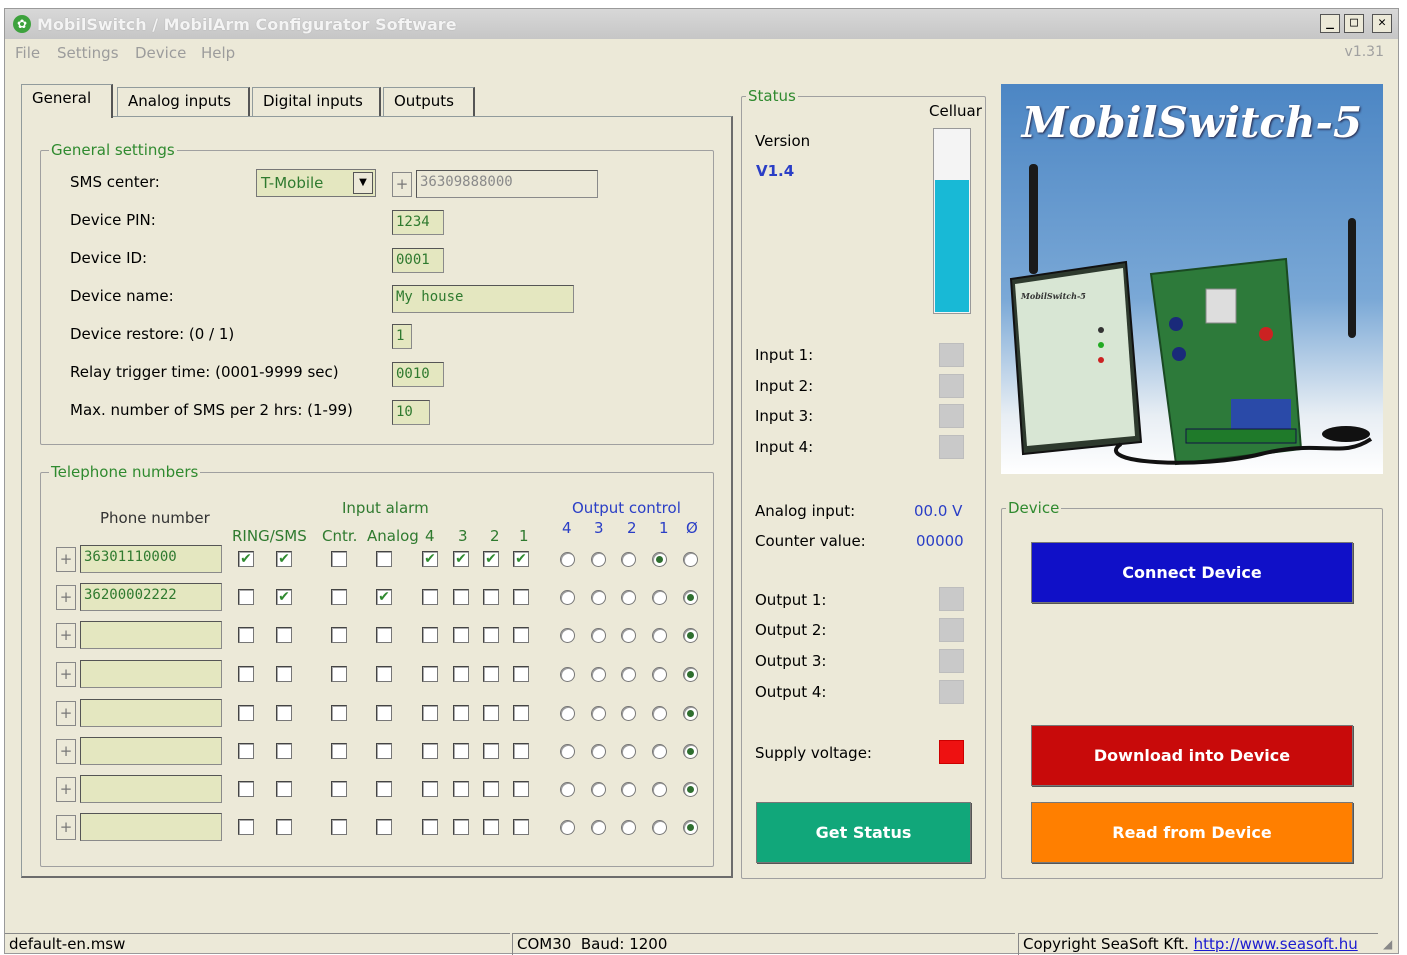  What do you see at coordinates (151, 559) in the screenshot?
I see `phone-number-field: 36301110000` at bounding box center [151, 559].